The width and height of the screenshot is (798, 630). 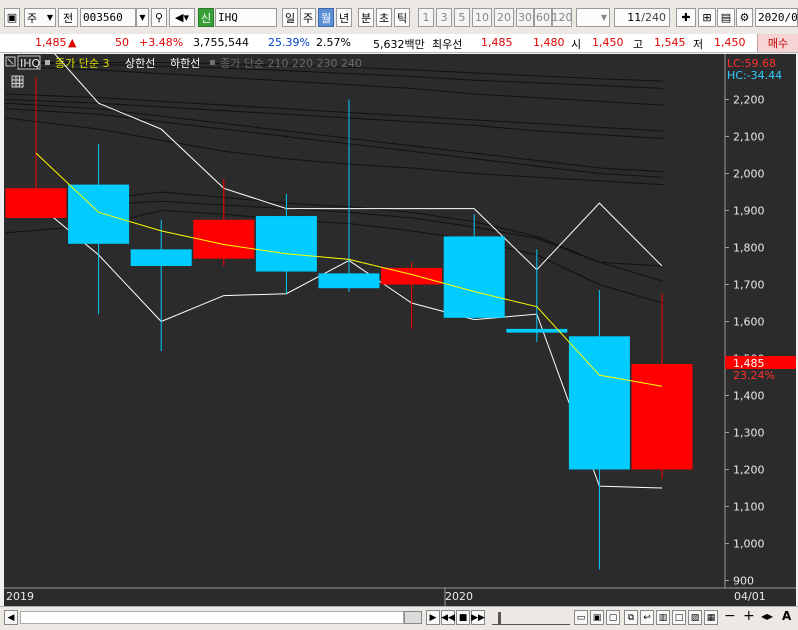 I want to click on turnover-ratio: 25.39%, so click(x=289, y=42).